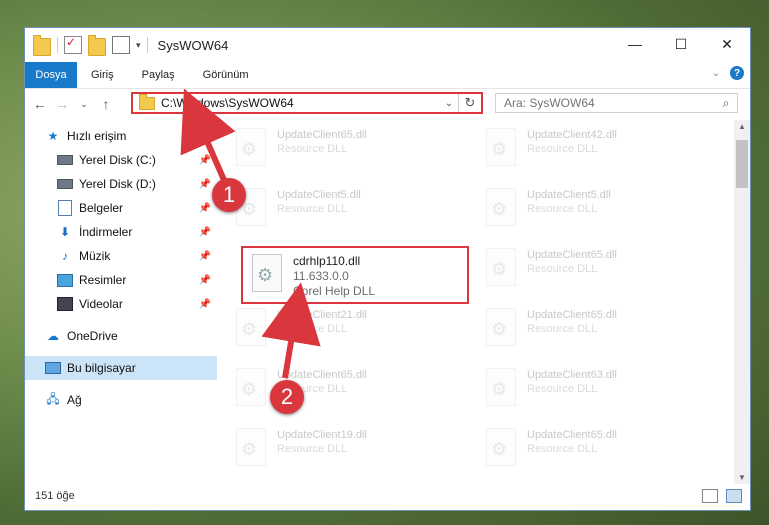 The width and height of the screenshot is (769, 525). What do you see at coordinates (65, 304) in the screenshot?
I see `videos-icon` at bounding box center [65, 304].